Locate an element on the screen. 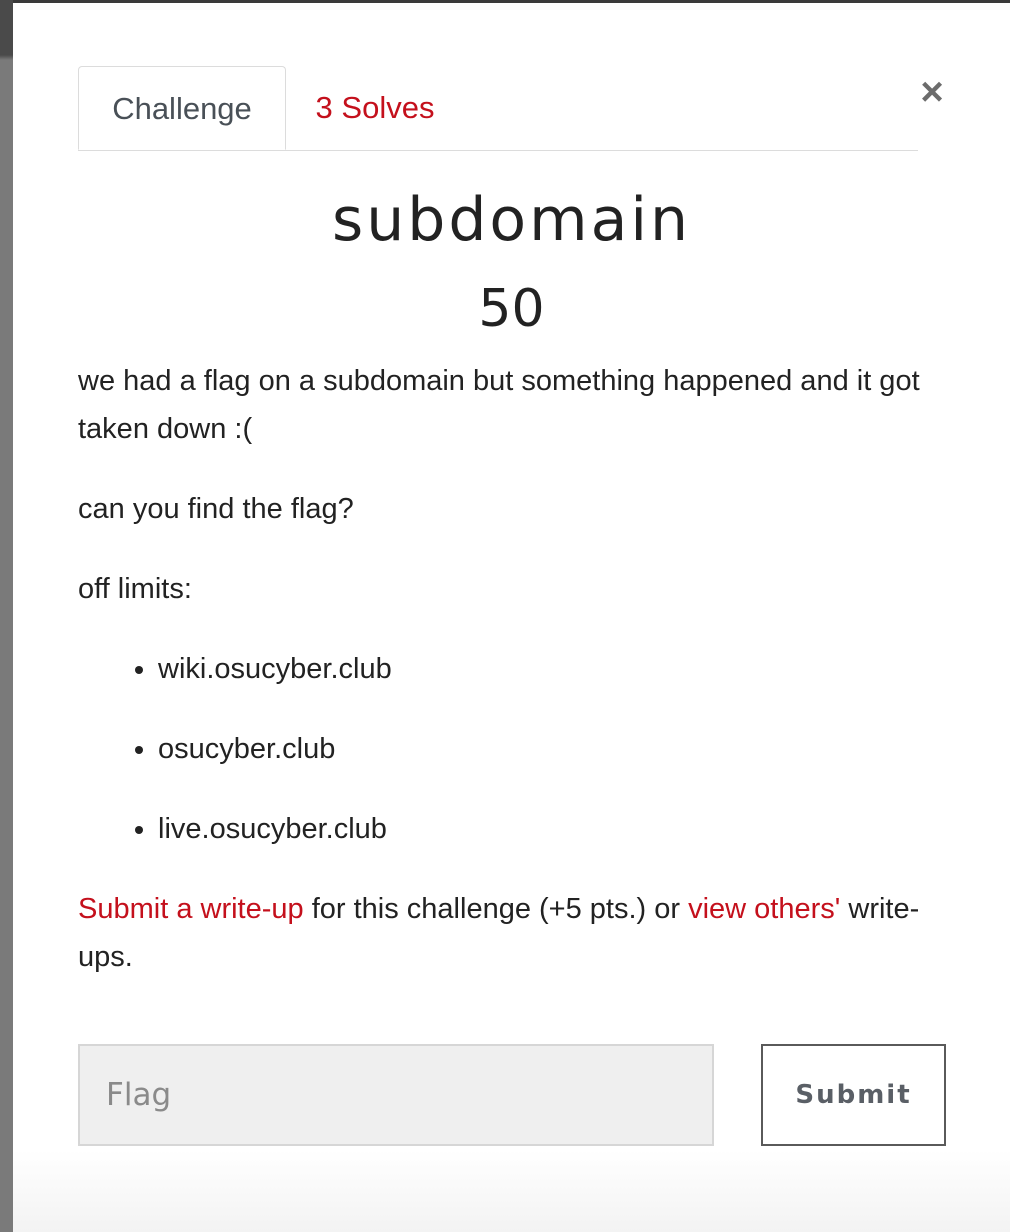 The width and height of the screenshot is (1010, 1232). submit-button: Submit is located at coordinates (853, 1095).